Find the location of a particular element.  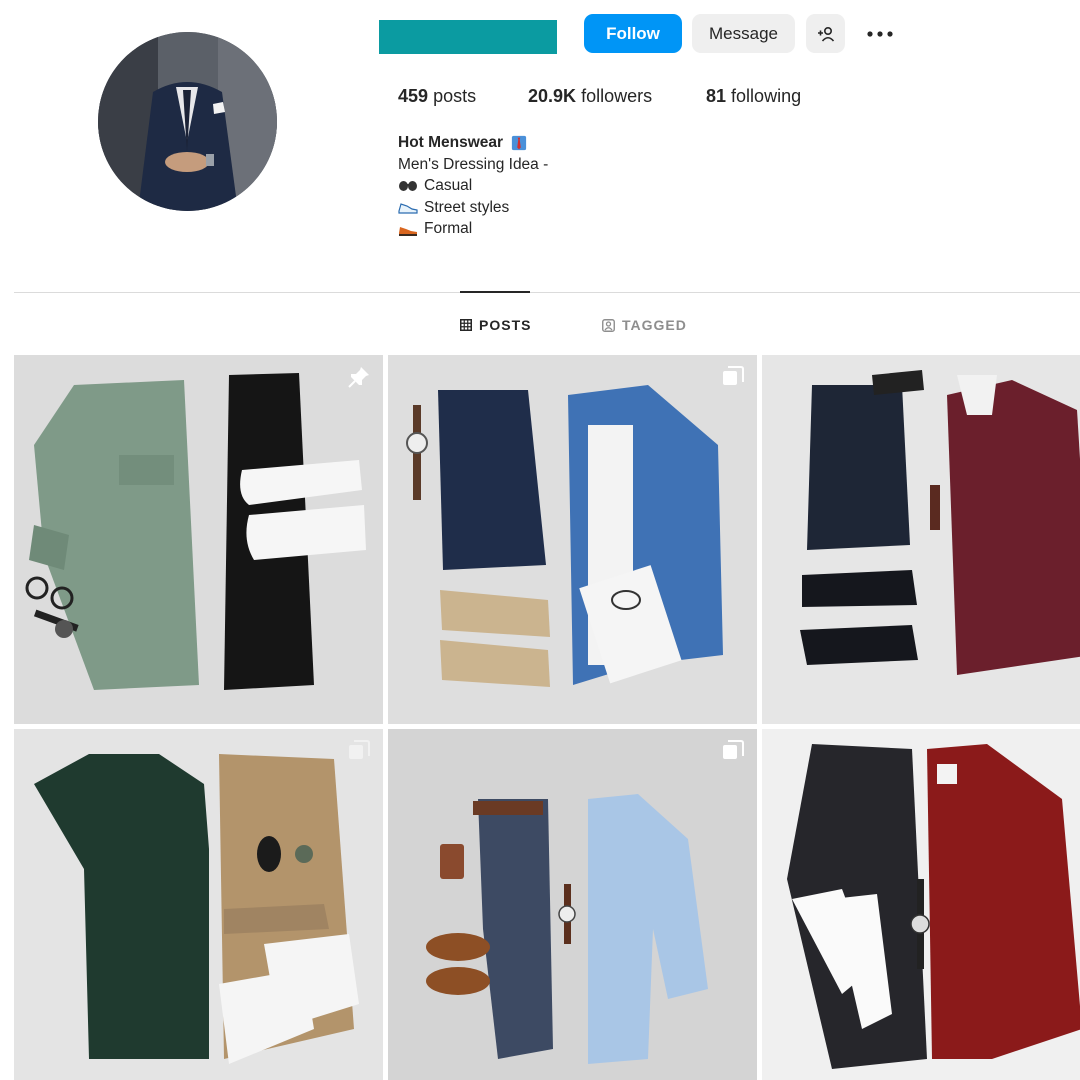

profile-avatar is located at coordinates (187, 121).